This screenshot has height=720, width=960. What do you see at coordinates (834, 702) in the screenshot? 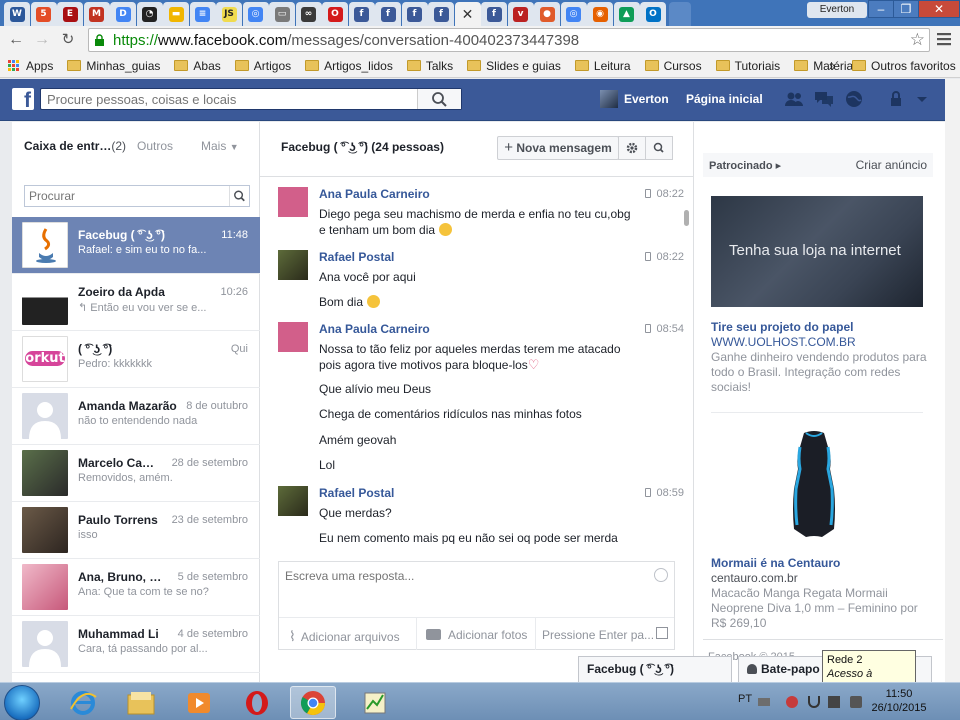
I see `network-icon` at bounding box center [834, 702].